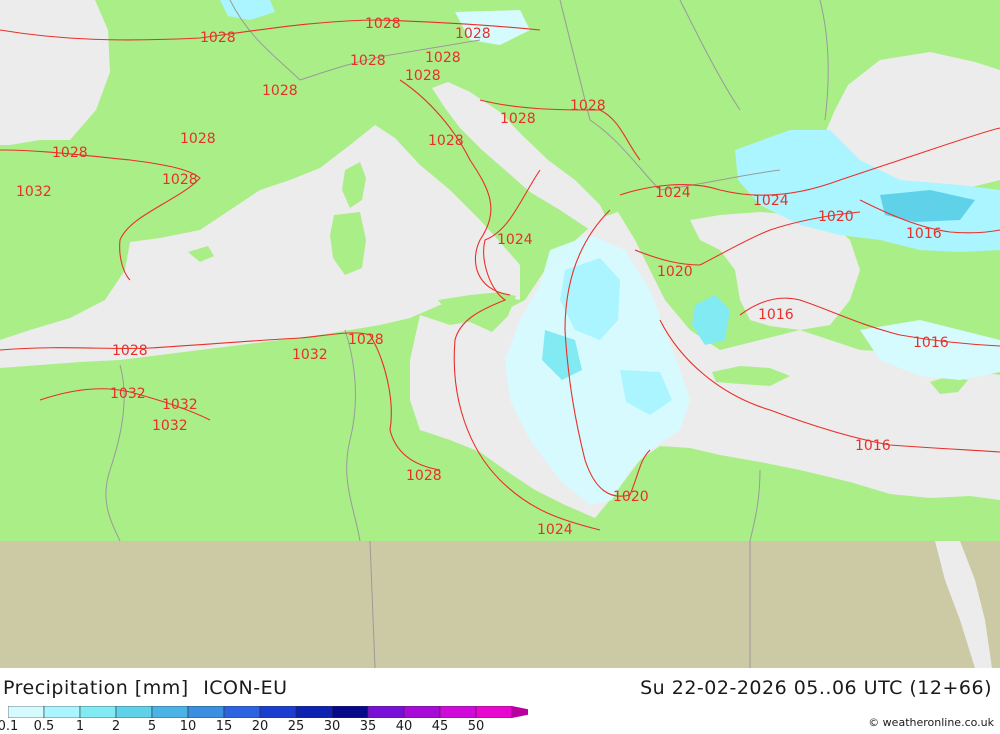 Image resolution: width=1000 pixels, height=734 pixels. What do you see at coordinates (296, 726) in the screenshot?
I see `legend-tick-label: 25` at bounding box center [296, 726].